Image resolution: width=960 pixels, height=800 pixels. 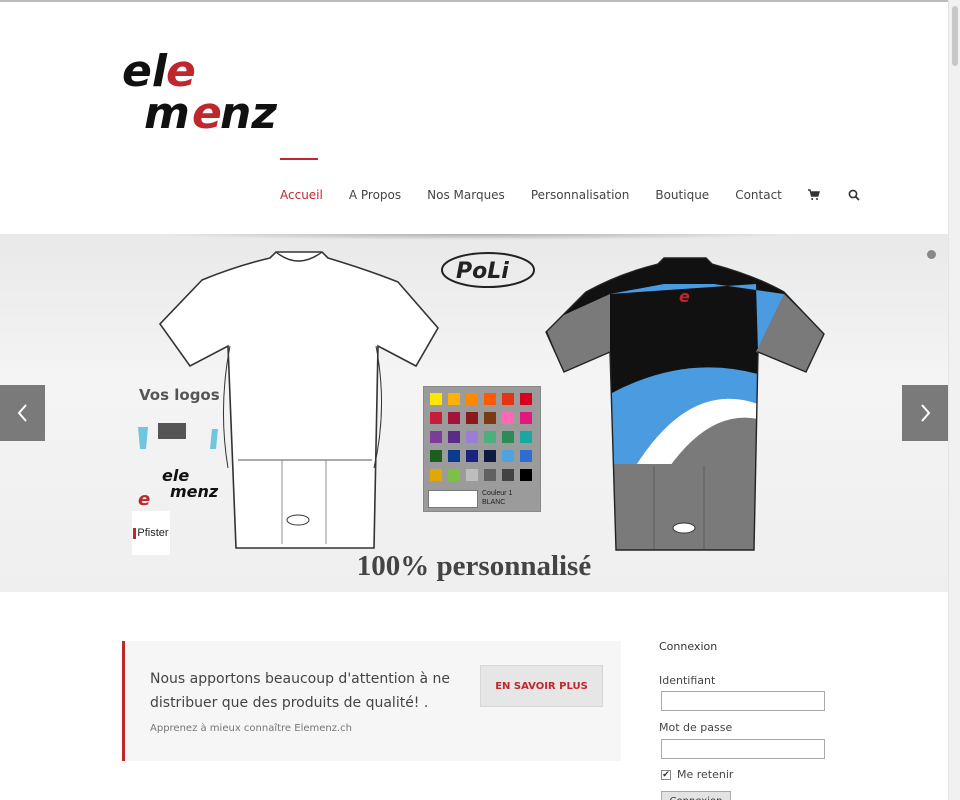 What do you see at coordinates (955, 36) in the screenshot?
I see `scrollbar-thumb` at bounding box center [955, 36].